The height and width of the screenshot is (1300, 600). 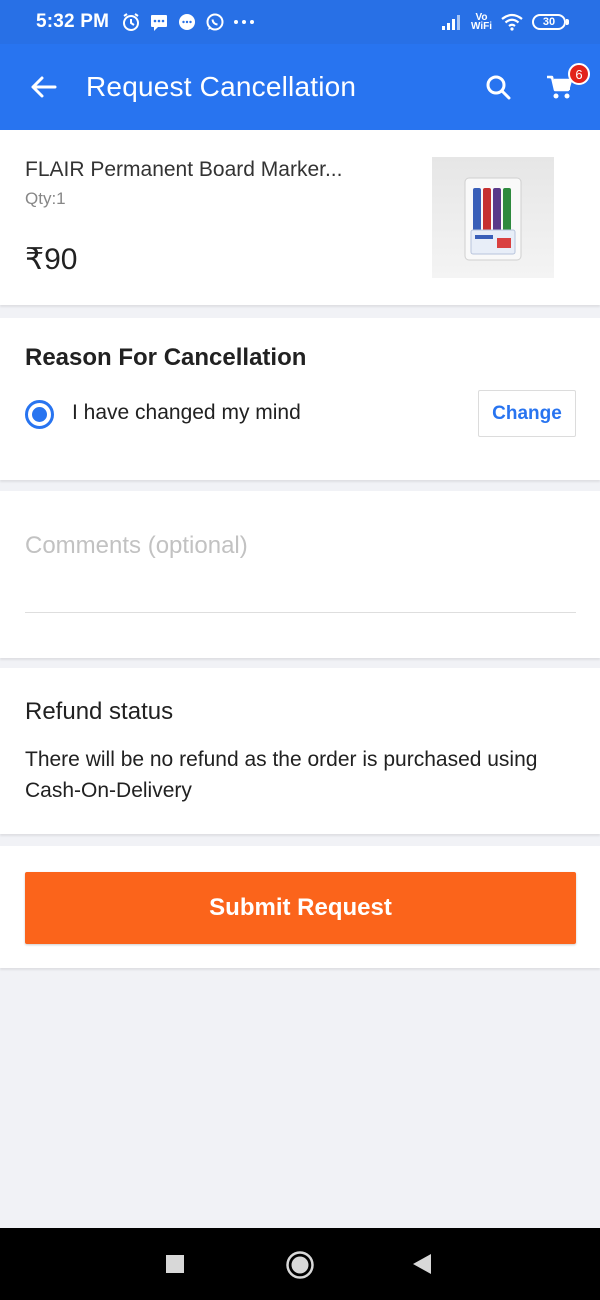 I want to click on triangle-back-icon, so click(x=422, y=1264).